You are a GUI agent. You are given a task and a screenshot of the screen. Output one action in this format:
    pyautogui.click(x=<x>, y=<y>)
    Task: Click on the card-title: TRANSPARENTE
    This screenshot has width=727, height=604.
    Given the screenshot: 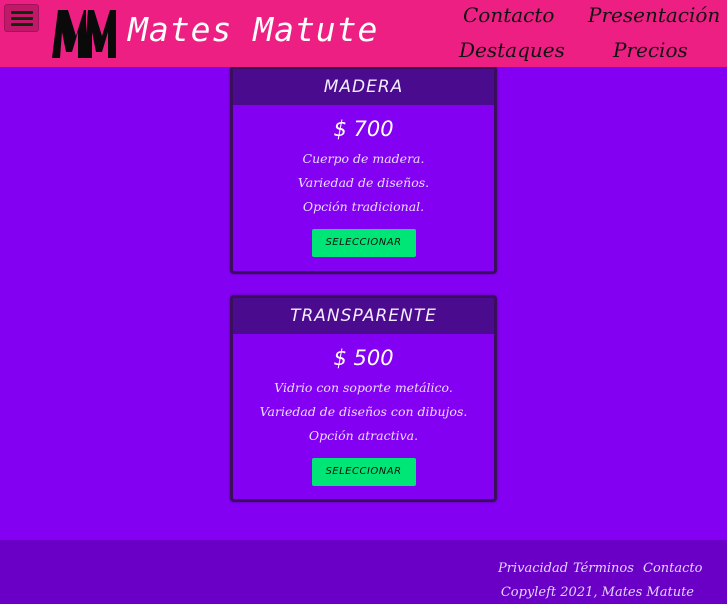 What is the action you would take?
    pyautogui.click(x=363, y=316)
    